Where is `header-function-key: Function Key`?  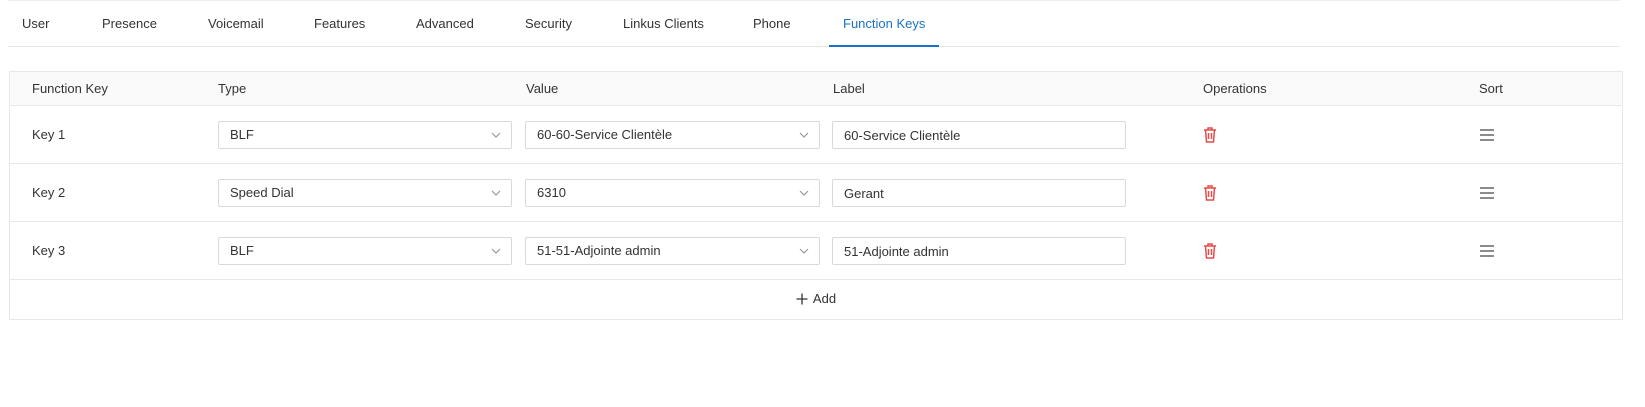
header-function-key: Function Key is located at coordinates (70, 88).